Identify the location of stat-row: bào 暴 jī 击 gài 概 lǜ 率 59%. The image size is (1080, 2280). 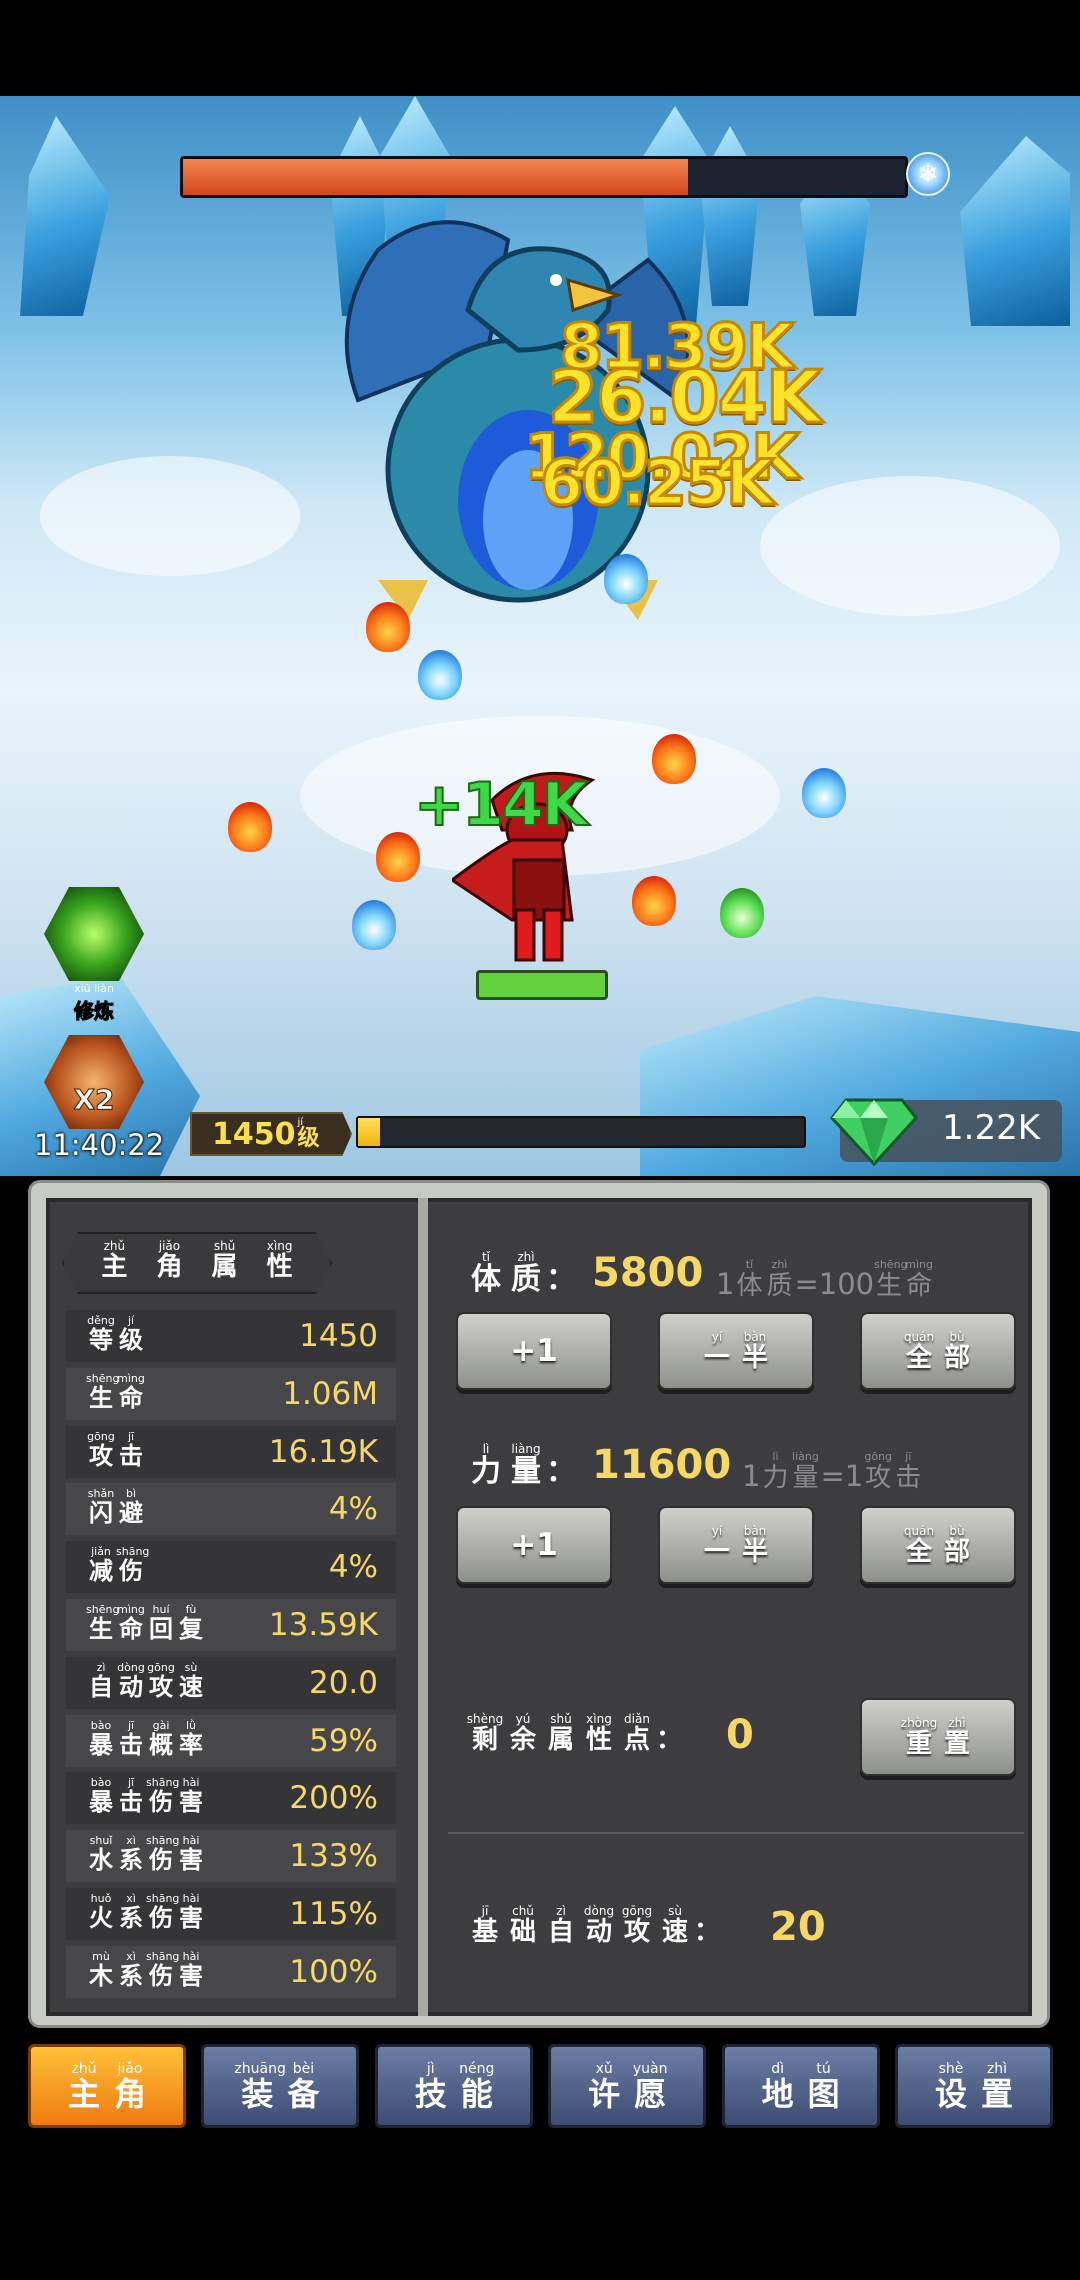
(231, 1740).